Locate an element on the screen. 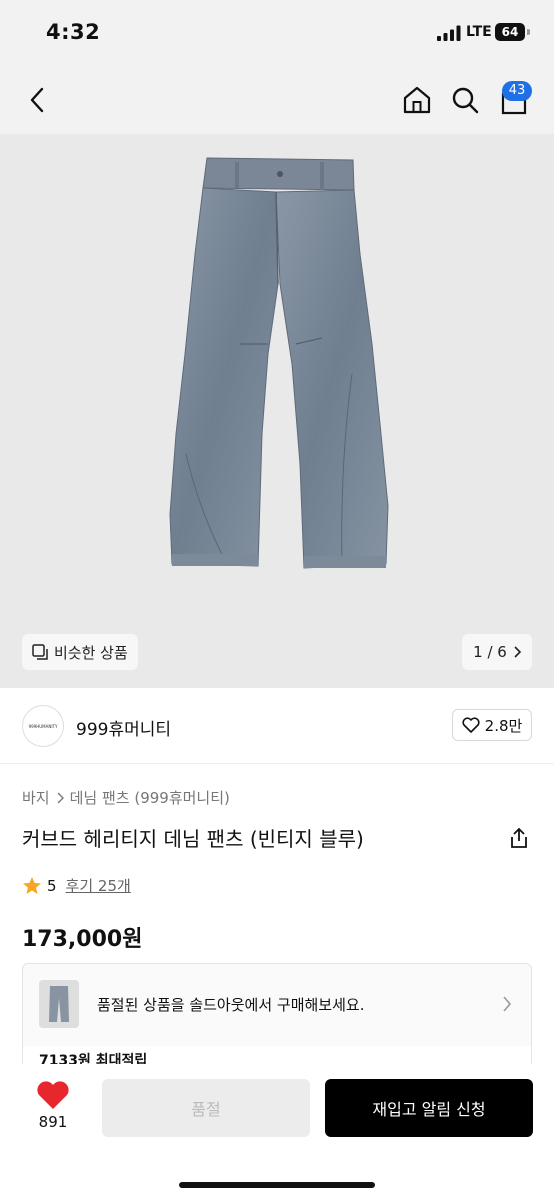 The width and height of the screenshot is (554, 1200). brand-row: 999HUMANITY 999휴머니티 2.8만 is located at coordinates (277, 726).